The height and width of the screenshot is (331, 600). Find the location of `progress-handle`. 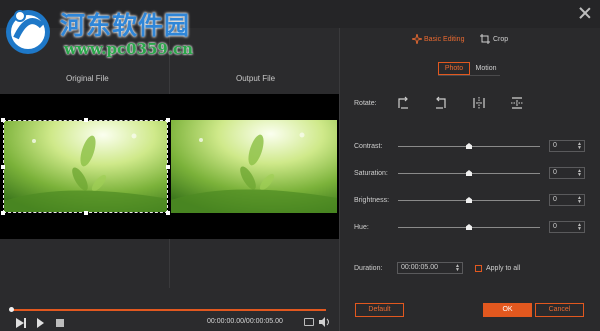

progress-handle is located at coordinates (11, 309).